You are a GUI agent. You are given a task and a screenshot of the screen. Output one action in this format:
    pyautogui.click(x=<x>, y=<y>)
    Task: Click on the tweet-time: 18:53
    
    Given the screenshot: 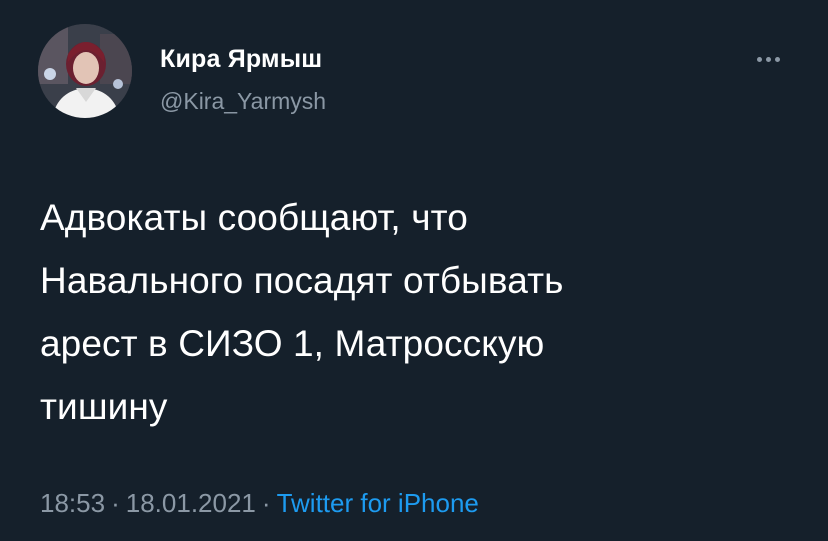 What is the action you would take?
    pyautogui.click(x=72, y=503)
    